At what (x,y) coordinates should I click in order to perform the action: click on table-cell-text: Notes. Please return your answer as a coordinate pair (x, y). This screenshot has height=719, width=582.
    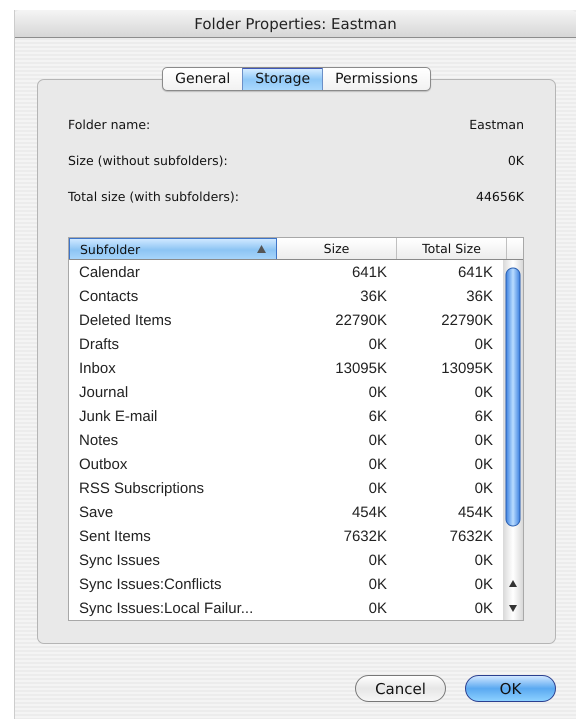
    Looking at the image, I should click on (99, 440).